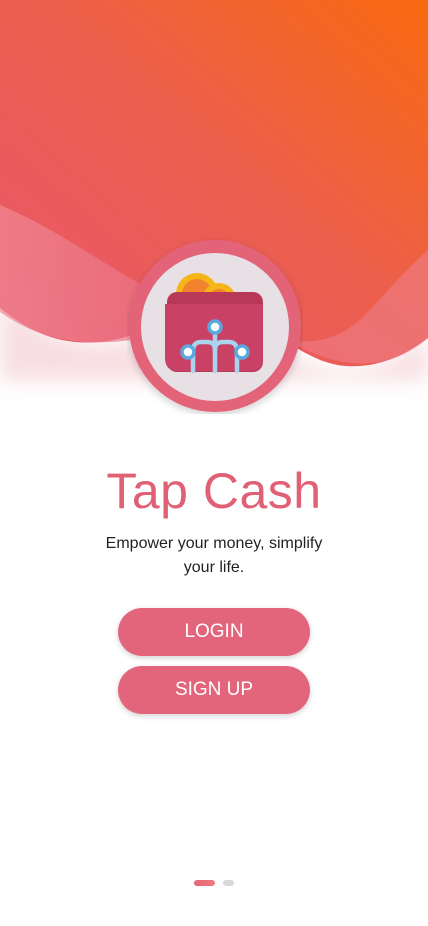 Image resolution: width=428 pixels, height=926 pixels. What do you see at coordinates (215, 326) in the screenshot?
I see `app-logo` at bounding box center [215, 326].